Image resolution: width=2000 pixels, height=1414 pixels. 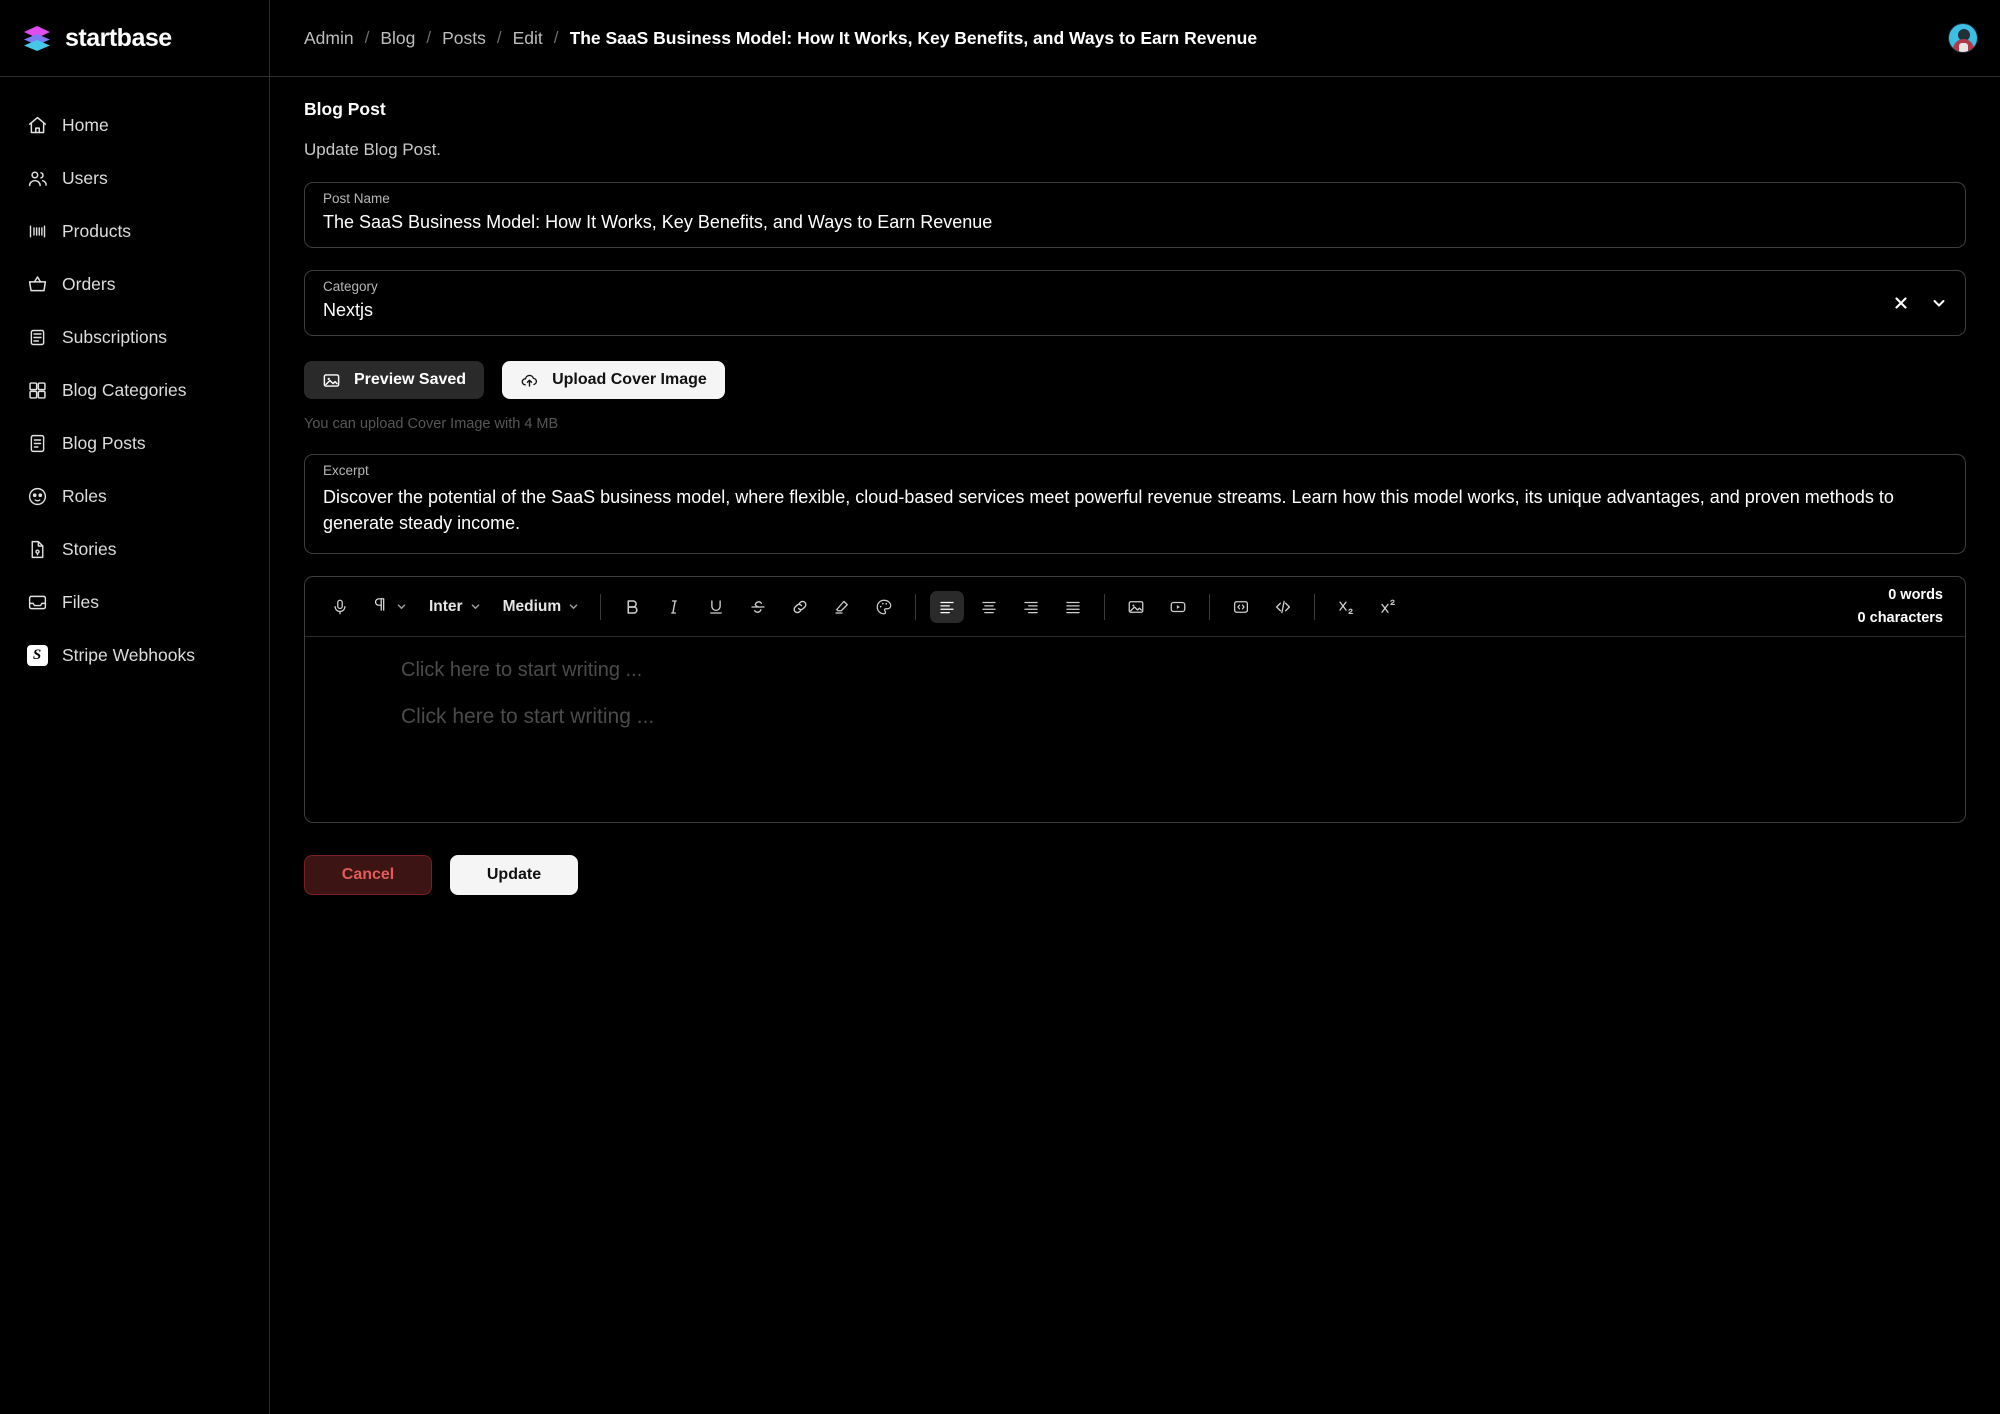 I want to click on category-label: Category, so click(x=350, y=286).